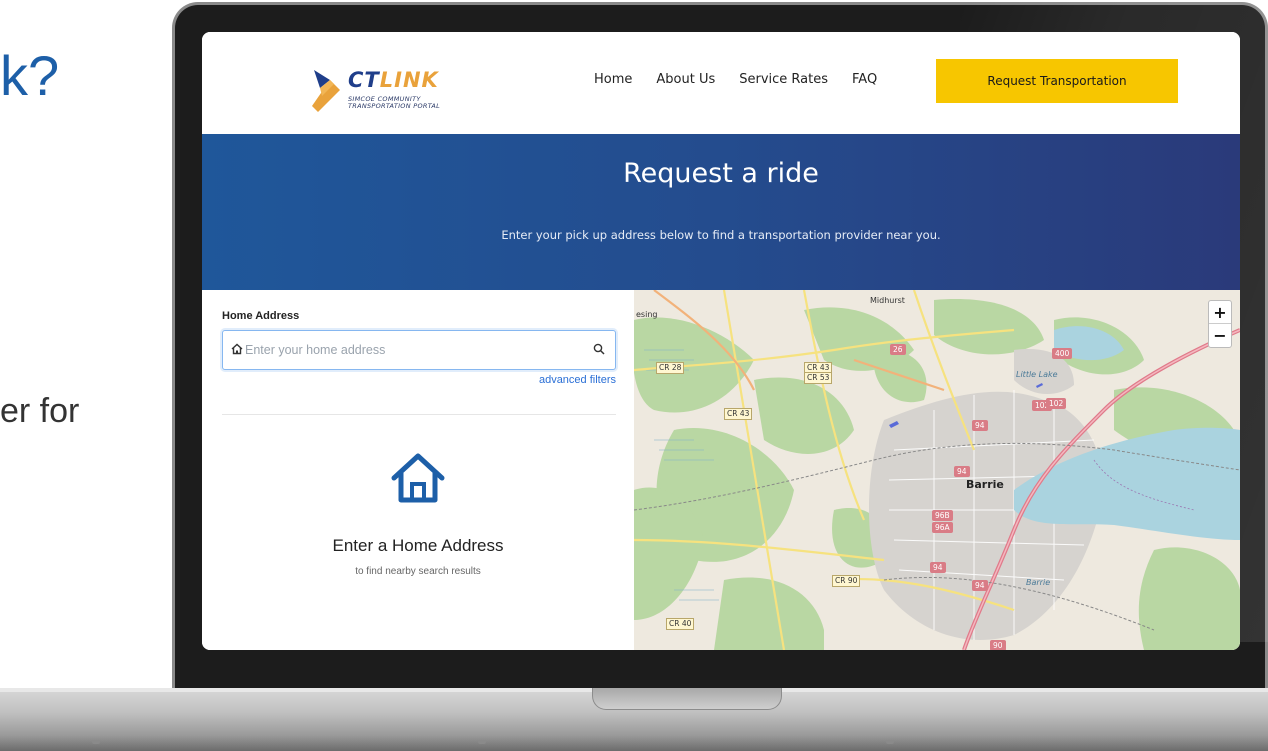 The width and height of the screenshot is (1268, 751). What do you see at coordinates (30, 75) in the screenshot?
I see `slide-title-fragment: k?` at bounding box center [30, 75].